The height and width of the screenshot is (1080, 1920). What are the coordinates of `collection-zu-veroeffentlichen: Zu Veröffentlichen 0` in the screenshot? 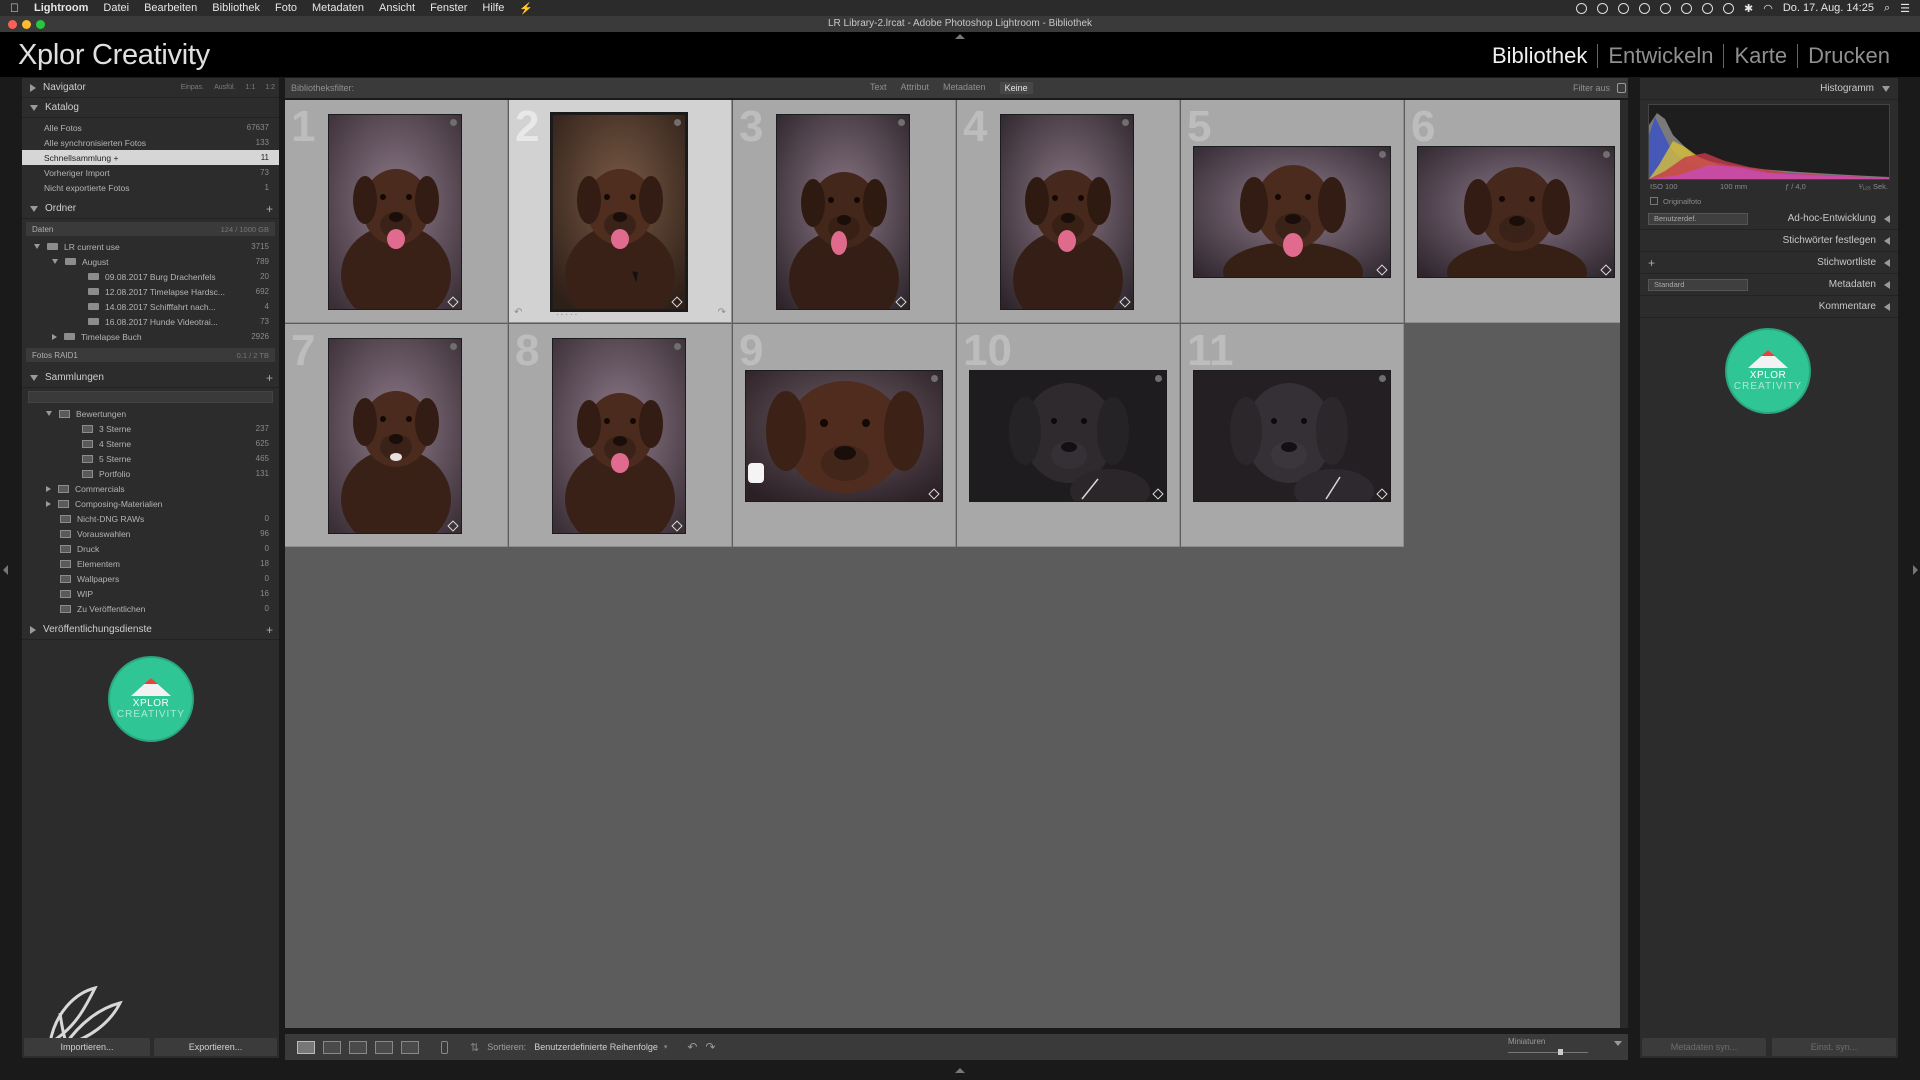 It's located at (150, 608).